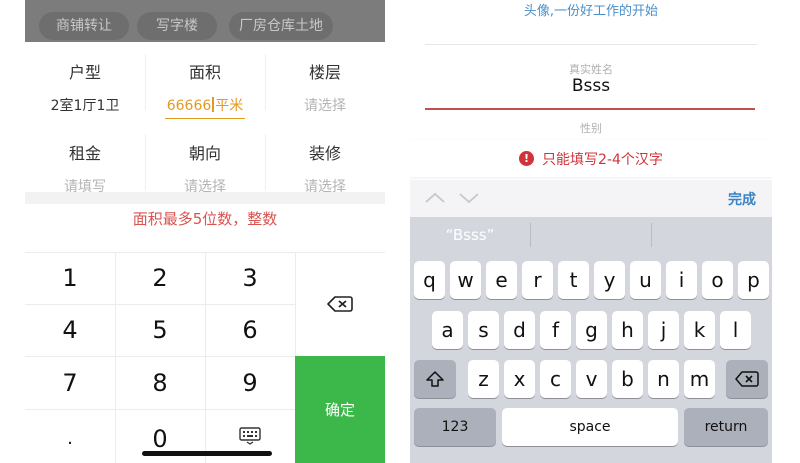  Describe the element at coordinates (573, 280) in the screenshot. I see `key-t: t` at that location.